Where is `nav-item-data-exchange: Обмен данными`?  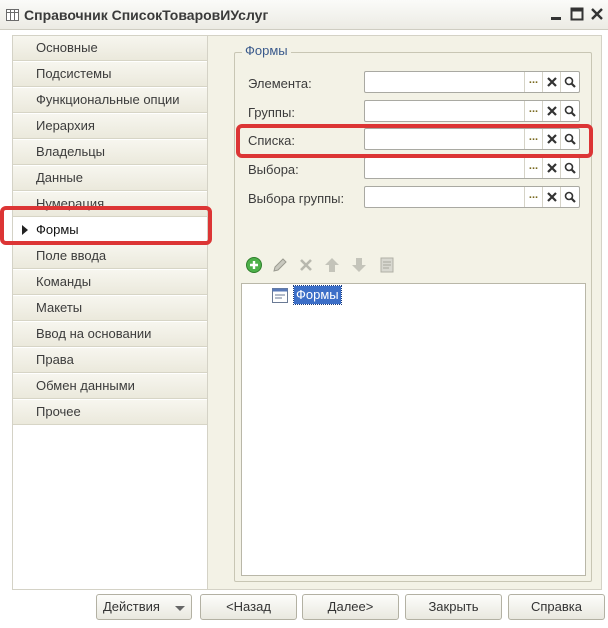
nav-item-data-exchange: Обмен данными is located at coordinates (110, 386).